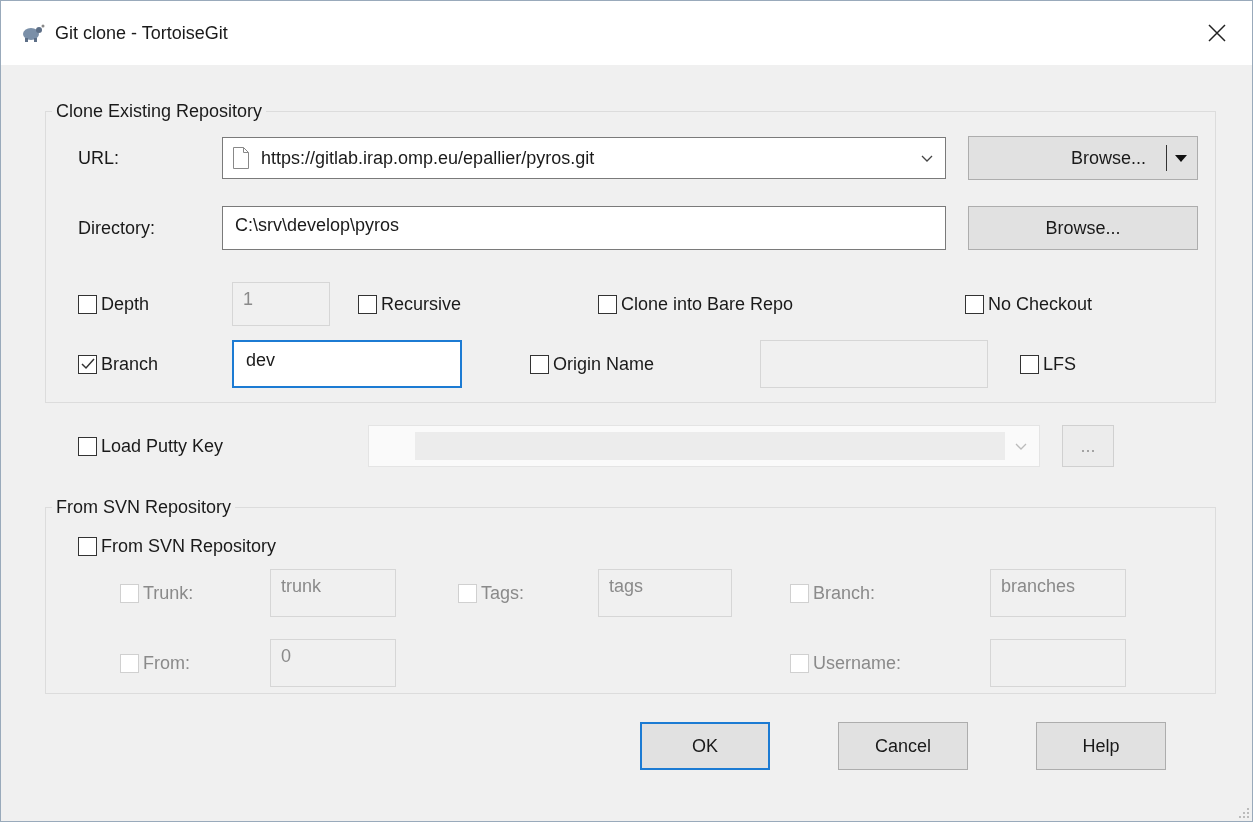 The width and height of the screenshot is (1253, 822). What do you see at coordinates (857, 663) in the screenshot?
I see `checkbox-label: Username:` at bounding box center [857, 663].